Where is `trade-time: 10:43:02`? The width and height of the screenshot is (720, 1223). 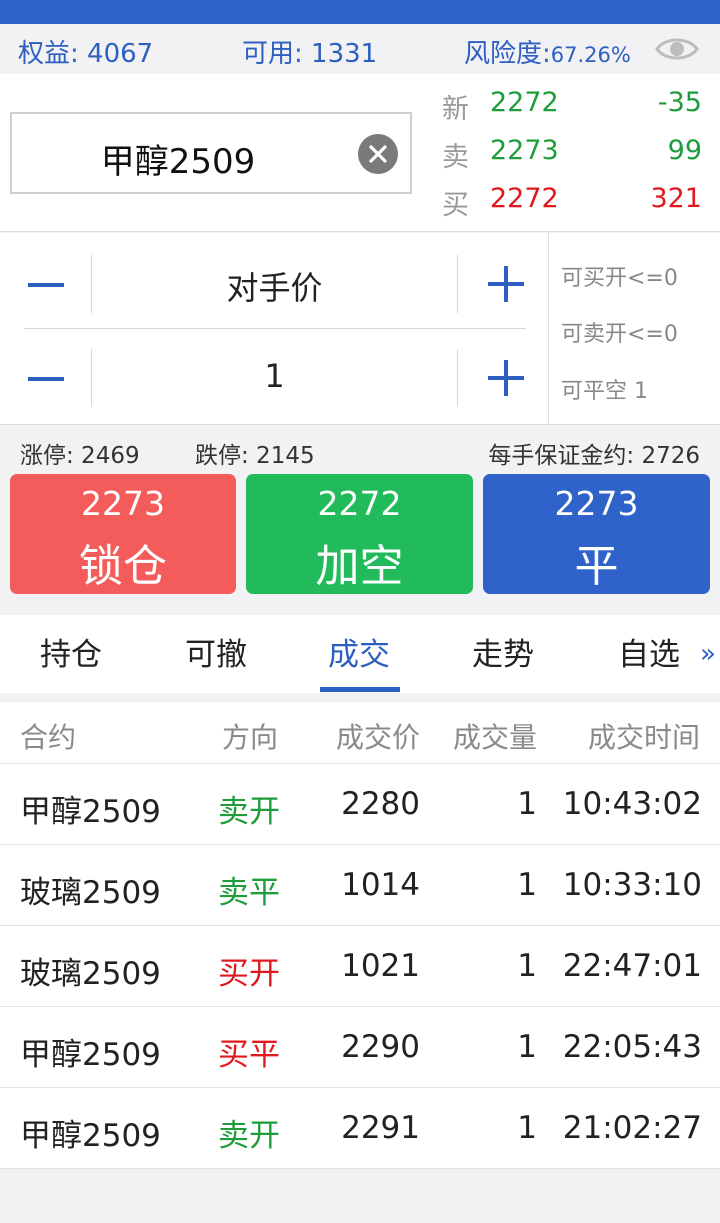
trade-time: 10:43:02 is located at coordinates (632, 804).